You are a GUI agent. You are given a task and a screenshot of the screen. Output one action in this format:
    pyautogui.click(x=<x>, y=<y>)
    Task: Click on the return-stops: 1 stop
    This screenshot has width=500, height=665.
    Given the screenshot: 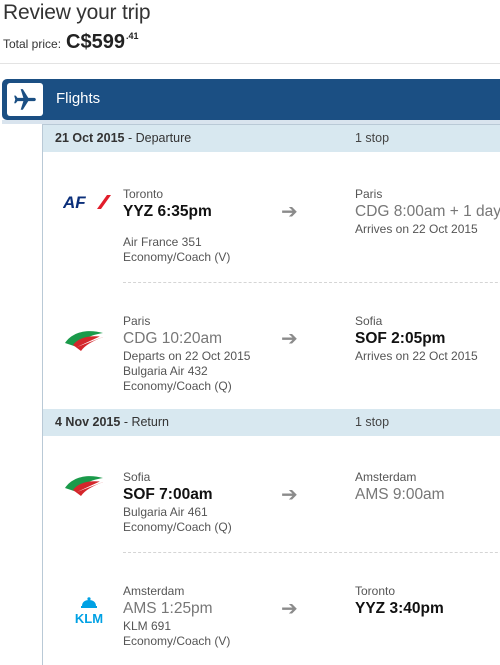 What is the action you would take?
    pyautogui.click(x=372, y=422)
    